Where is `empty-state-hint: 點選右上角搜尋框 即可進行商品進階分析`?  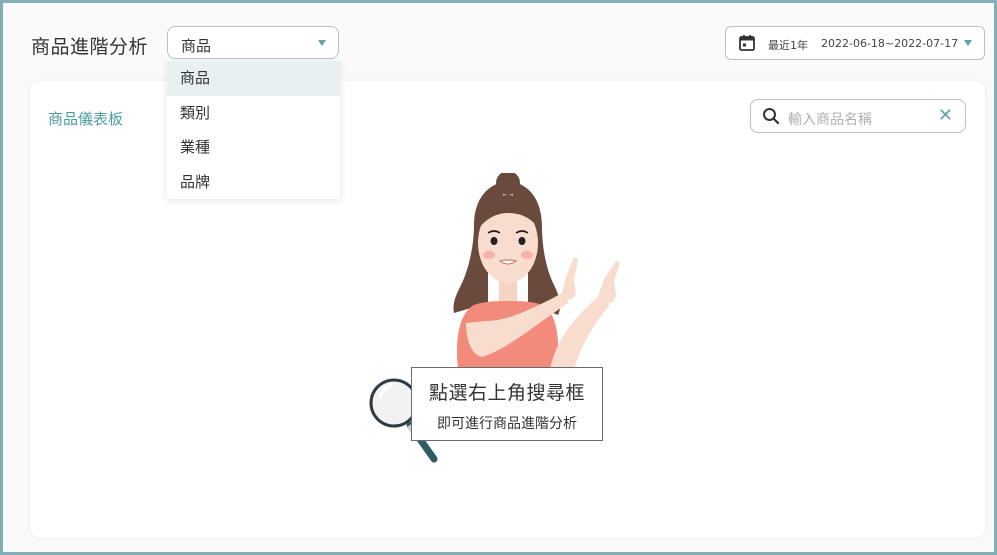 empty-state-hint: 點選右上角搜尋框 即可進行商品進階分析 is located at coordinates (507, 404).